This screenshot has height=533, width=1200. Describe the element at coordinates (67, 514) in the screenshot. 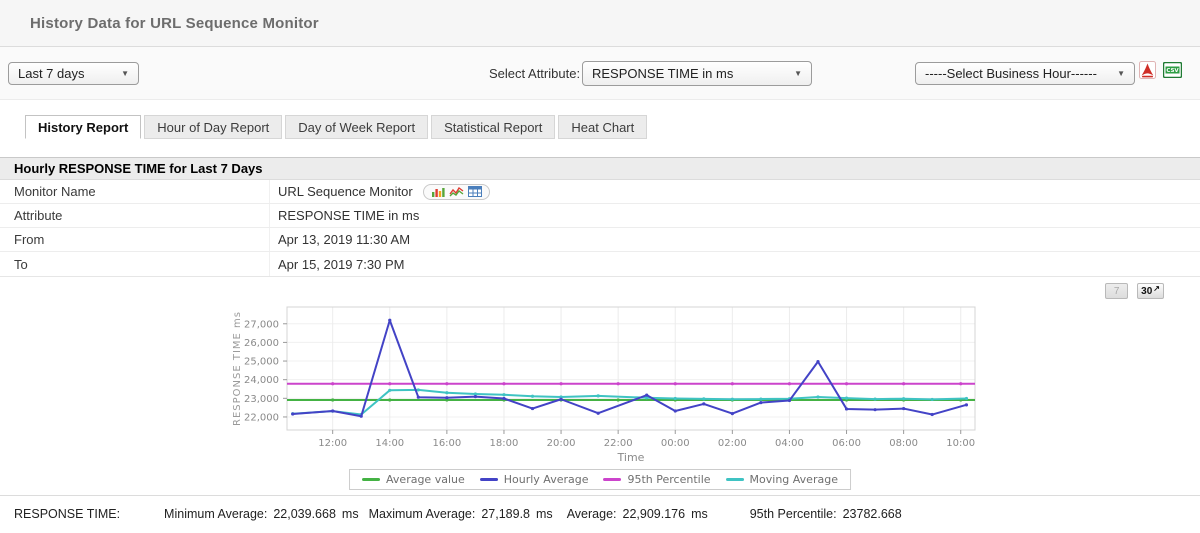

I see `summary-title: RESPONSE TIME:` at that location.